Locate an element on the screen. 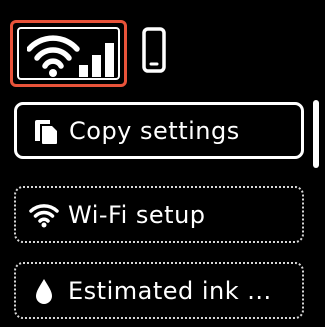 The width and height of the screenshot is (325, 327). scrollbar is located at coordinates (316, 134).